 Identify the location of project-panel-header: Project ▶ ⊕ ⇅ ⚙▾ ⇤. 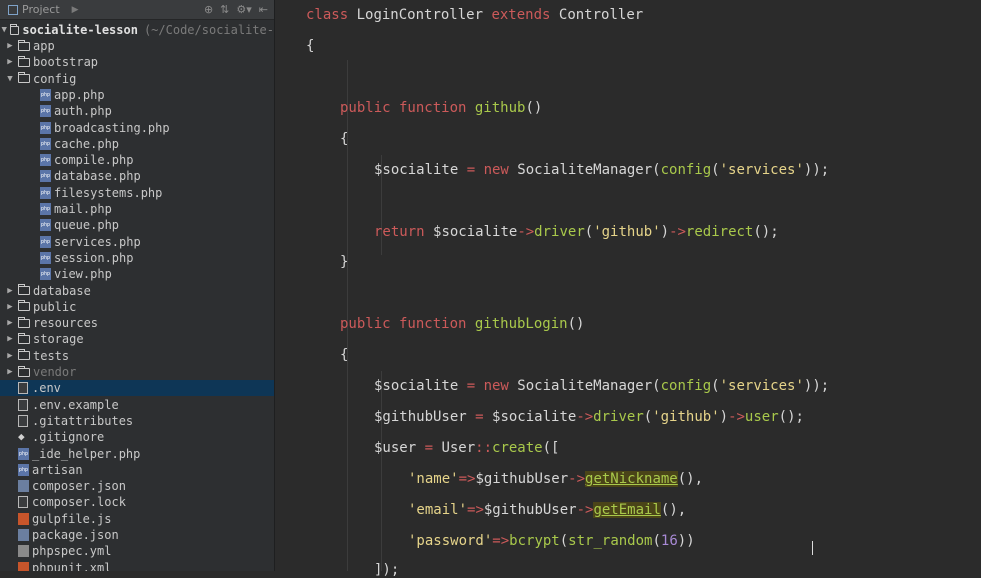
(137, 10).